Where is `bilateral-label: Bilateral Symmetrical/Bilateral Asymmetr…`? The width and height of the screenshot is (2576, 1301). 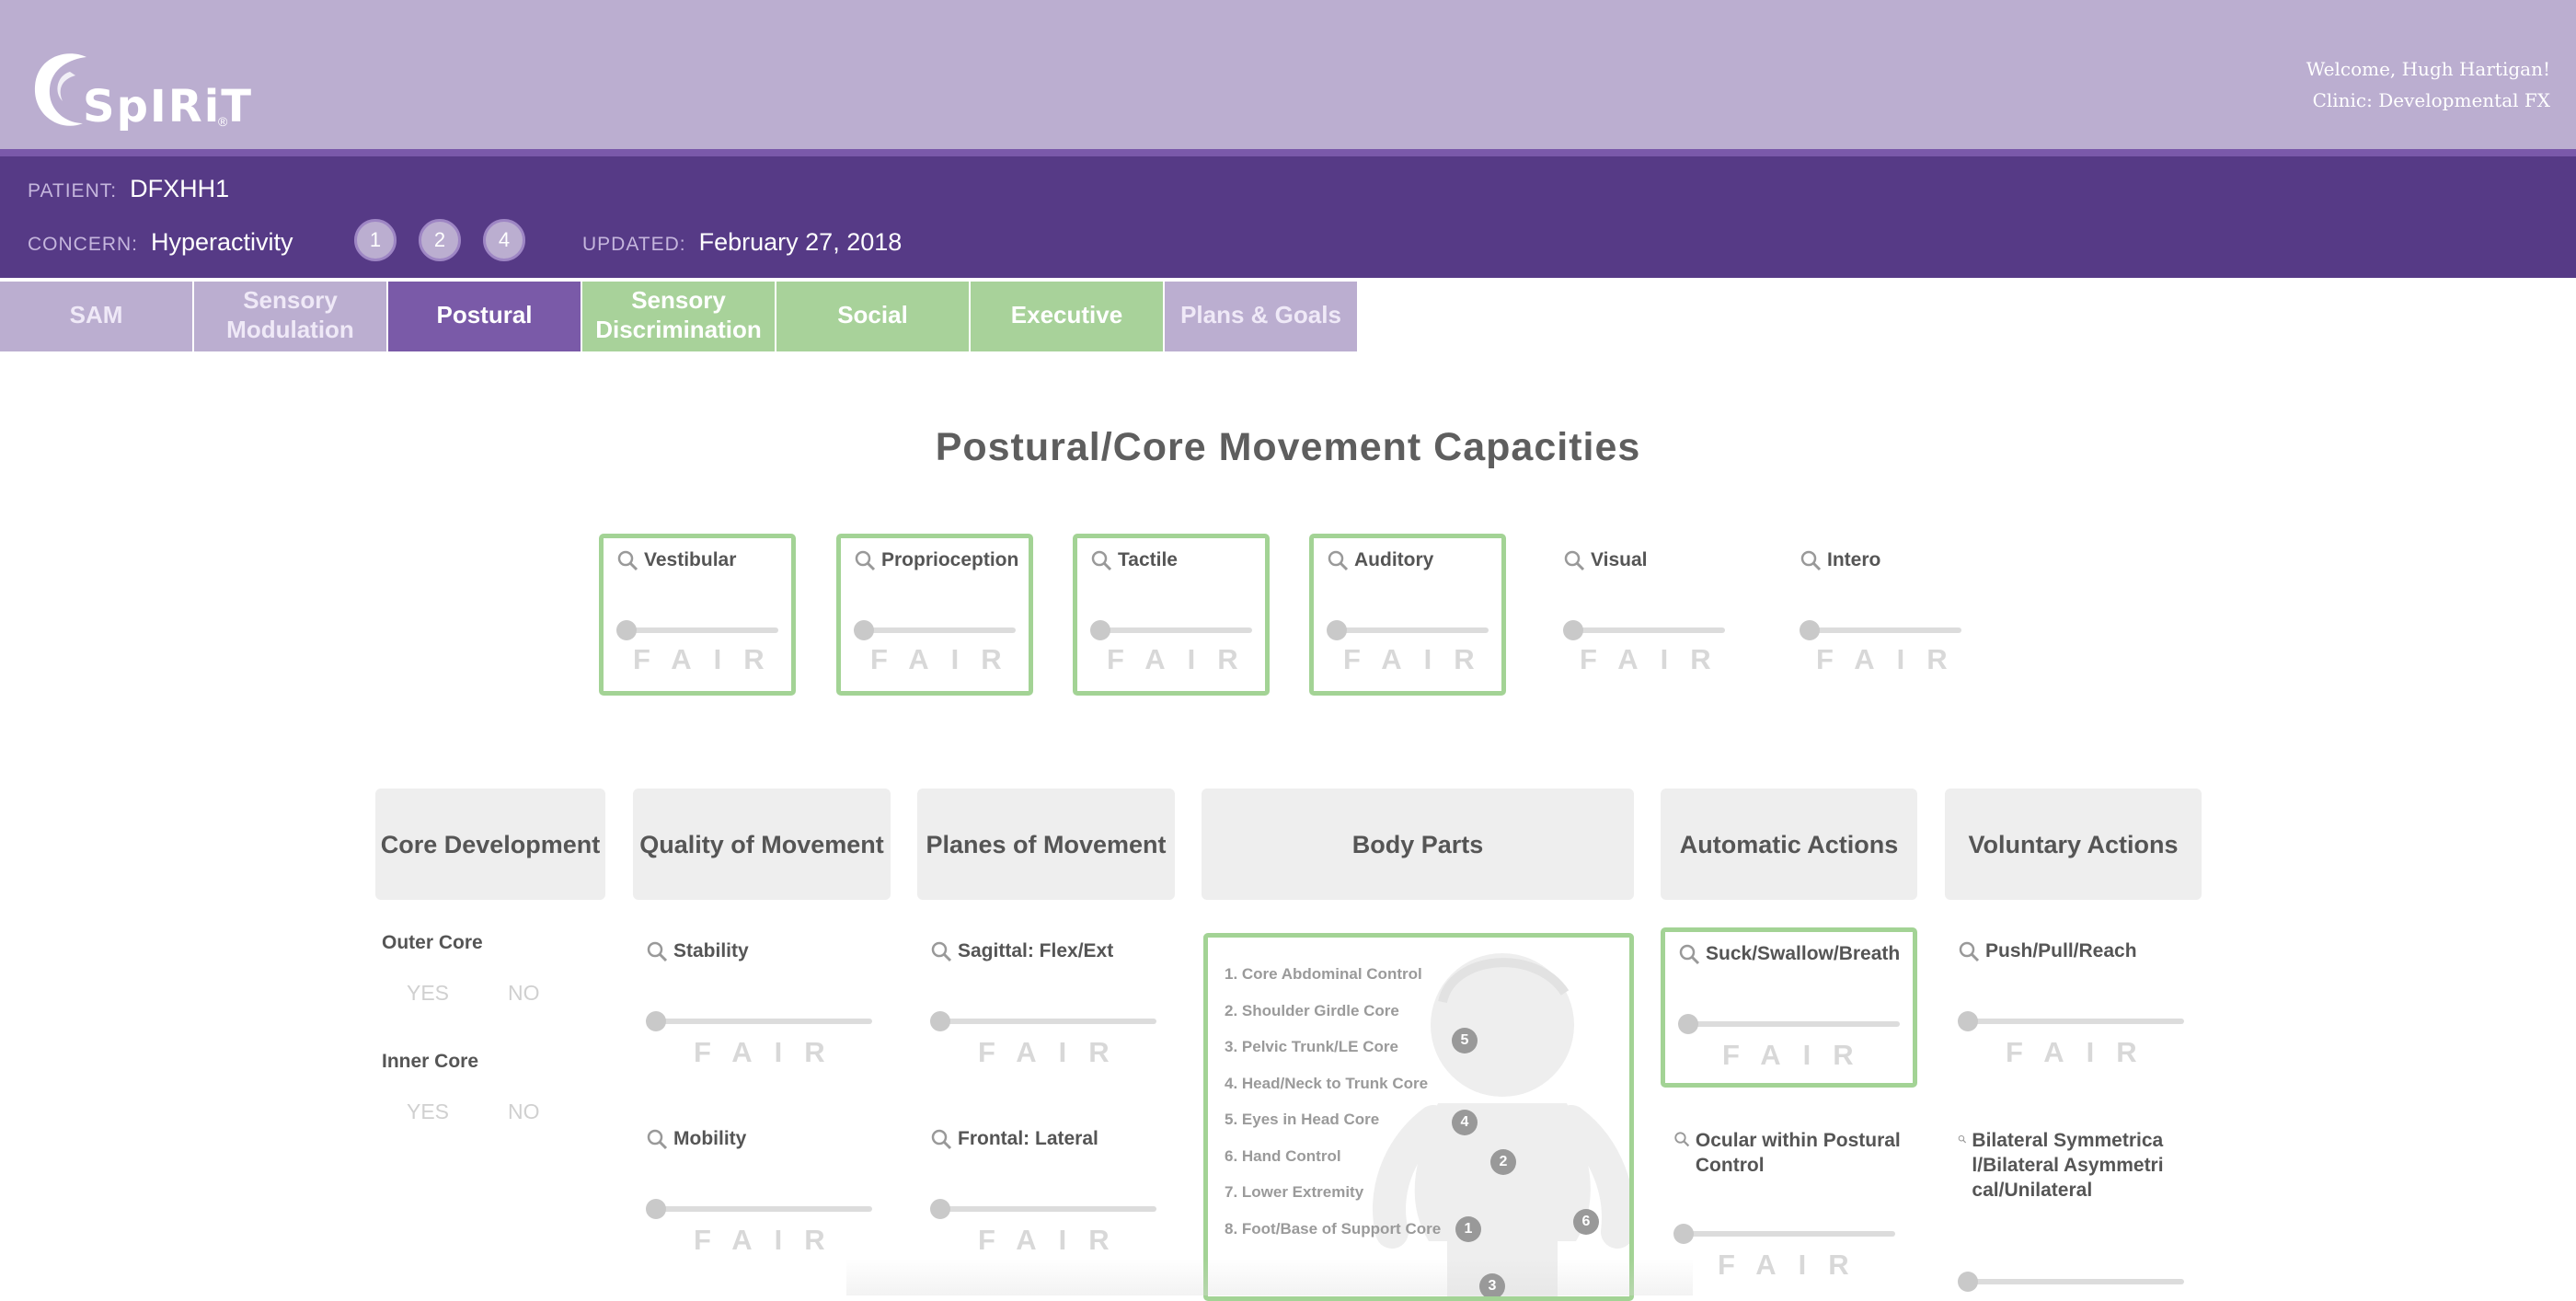 bilateral-label: Bilateral Symmetrical/Bilateral Asymmetr… is located at coordinates (2068, 1165).